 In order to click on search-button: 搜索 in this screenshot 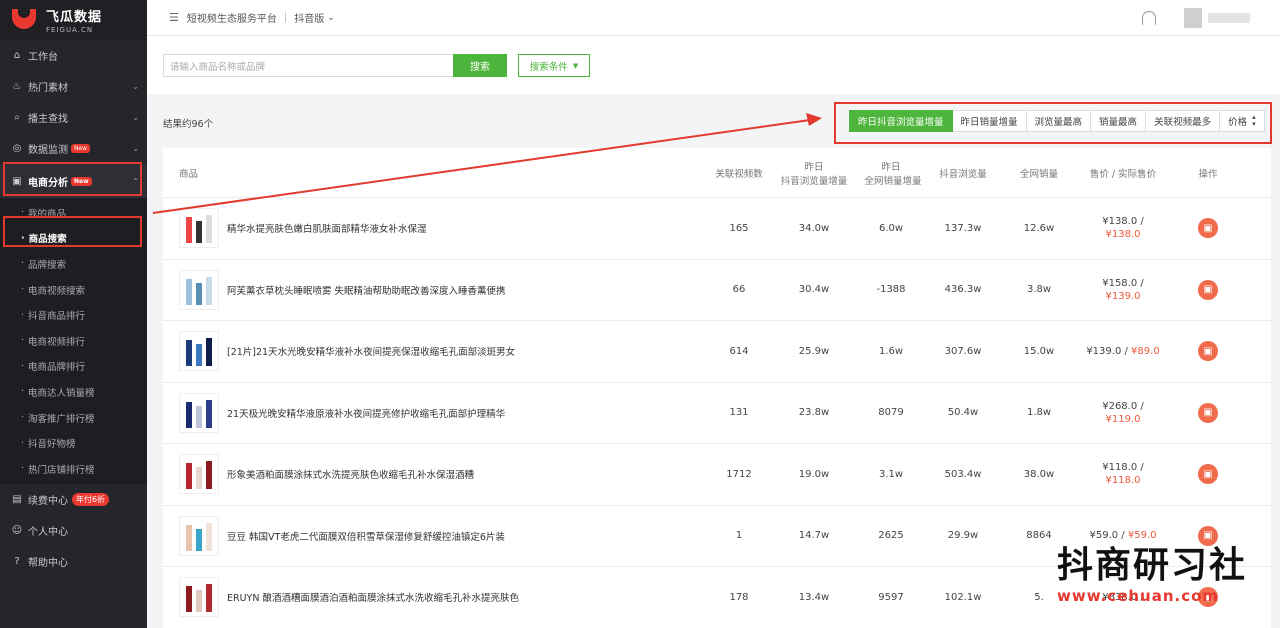, I will do `click(480, 65)`.